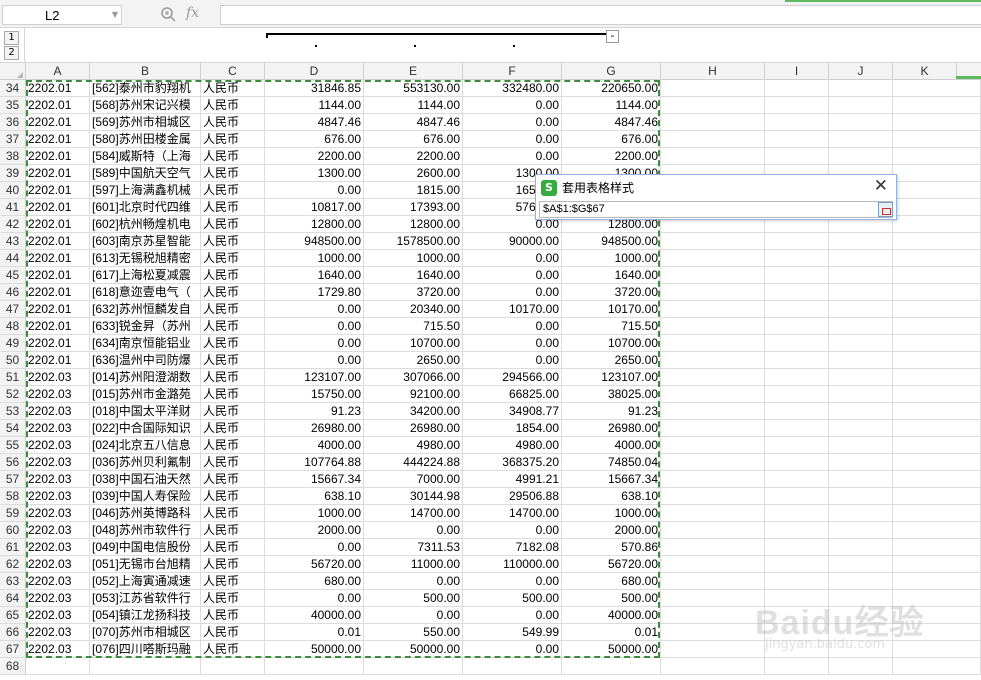 This screenshot has height=680, width=981. Describe the element at coordinates (611, 105) in the screenshot. I see `cell-g: 1144.00` at that location.